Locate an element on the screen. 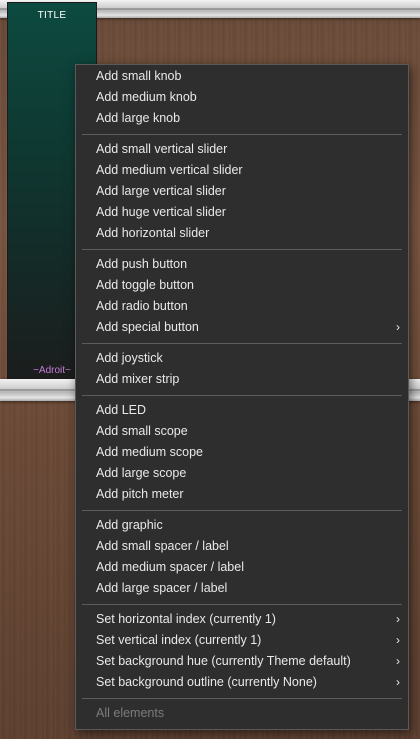 This screenshot has height=739, width=420. menu-item-all-elements: All elements is located at coordinates (130, 713).